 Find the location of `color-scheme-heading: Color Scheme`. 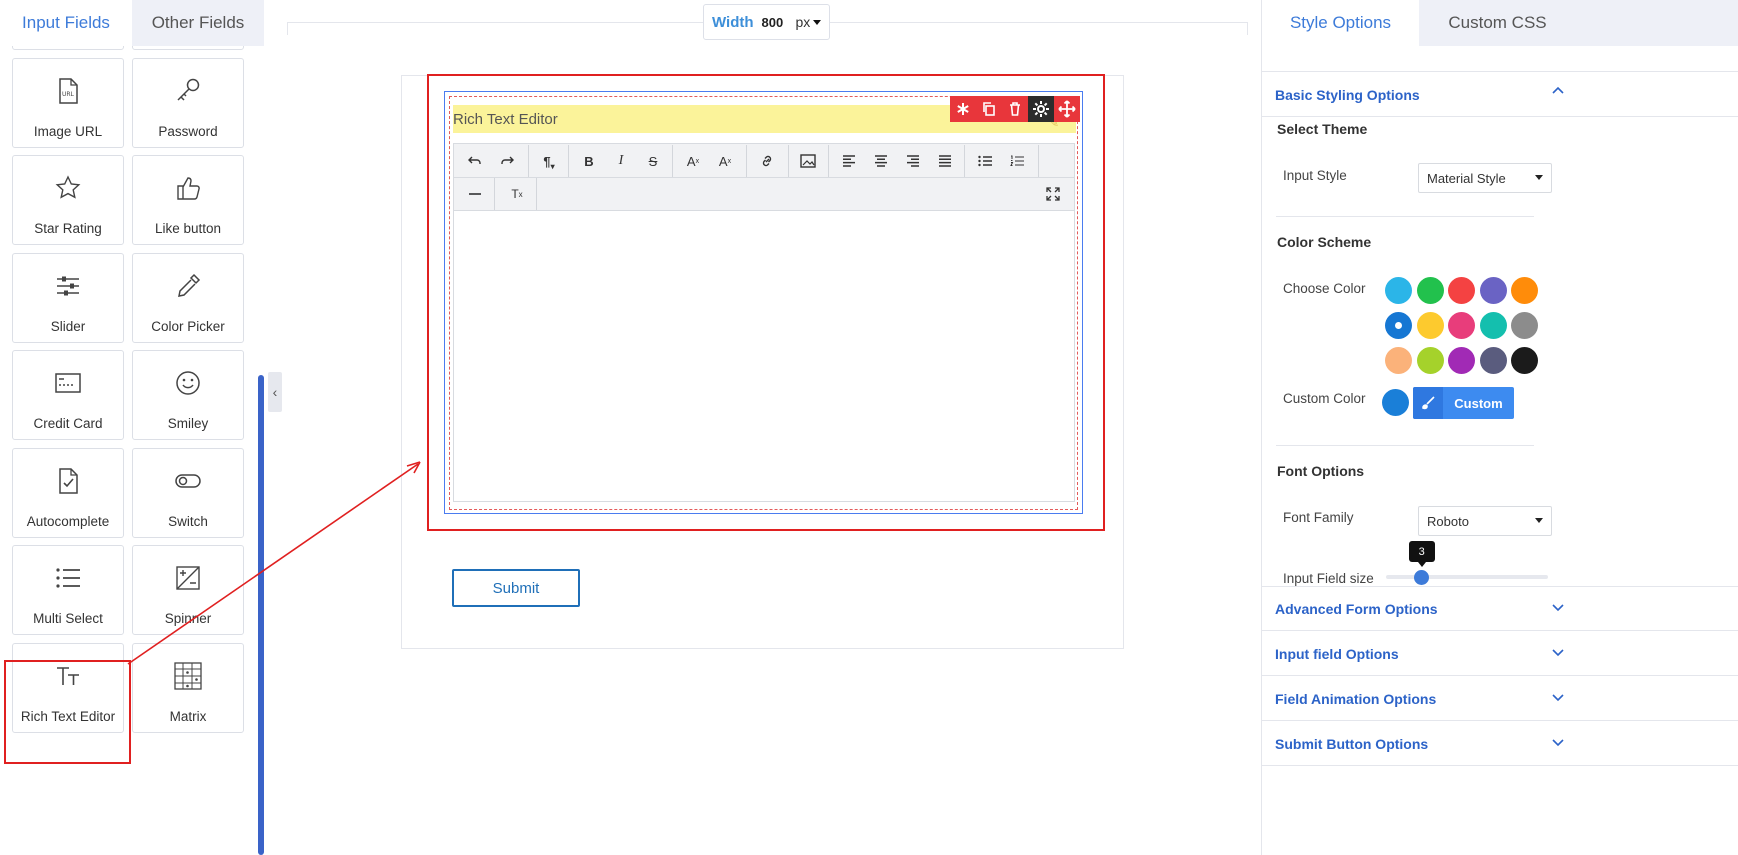

color-scheme-heading: Color Scheme is located at coordinates (1324, 242).